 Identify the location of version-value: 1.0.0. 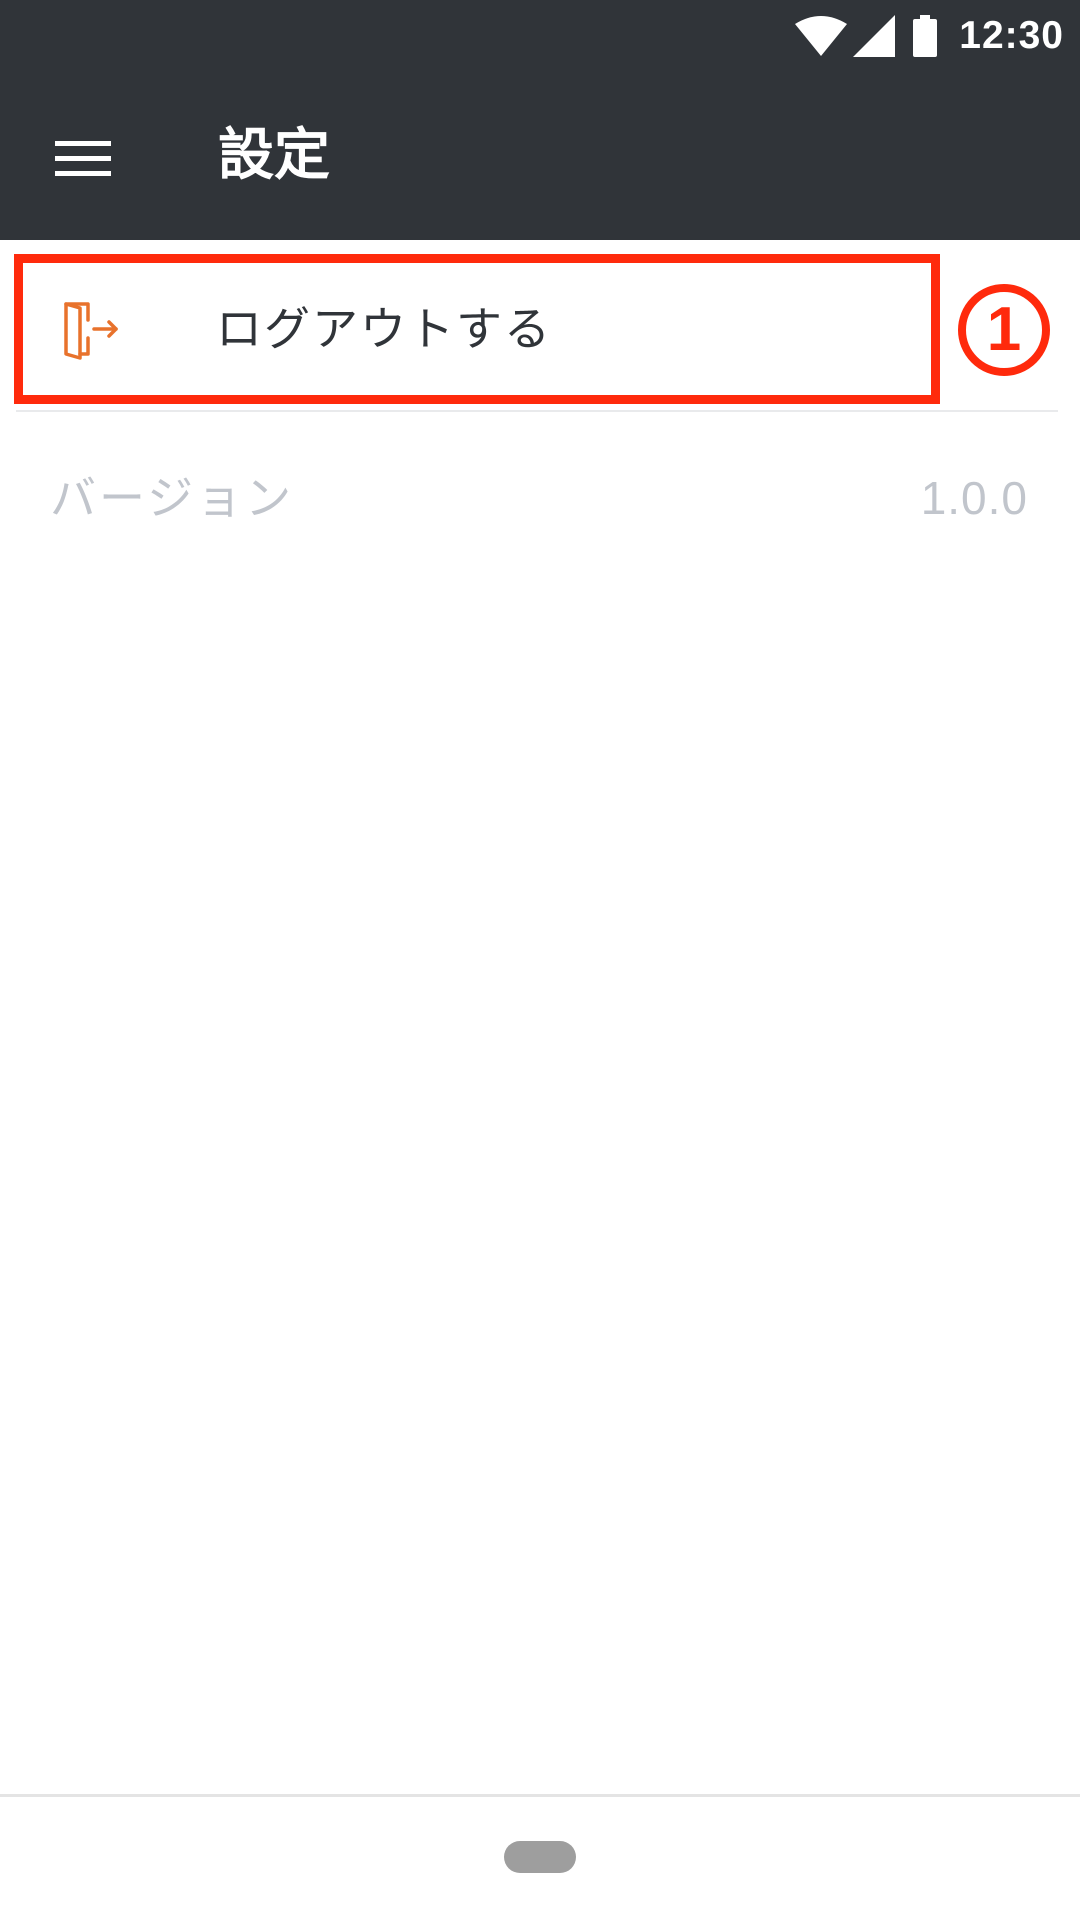
(974, 498).